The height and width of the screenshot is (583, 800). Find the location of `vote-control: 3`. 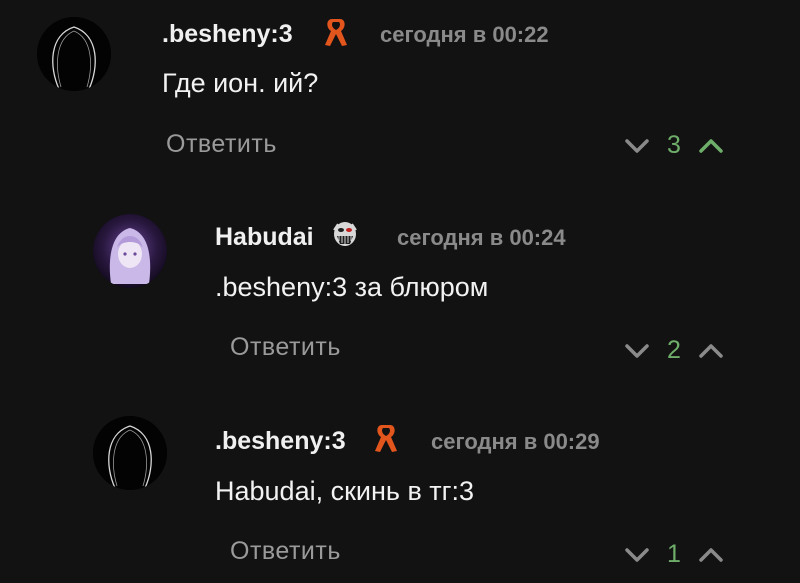

vote-control: 3 is located at coordinates (674, 145).